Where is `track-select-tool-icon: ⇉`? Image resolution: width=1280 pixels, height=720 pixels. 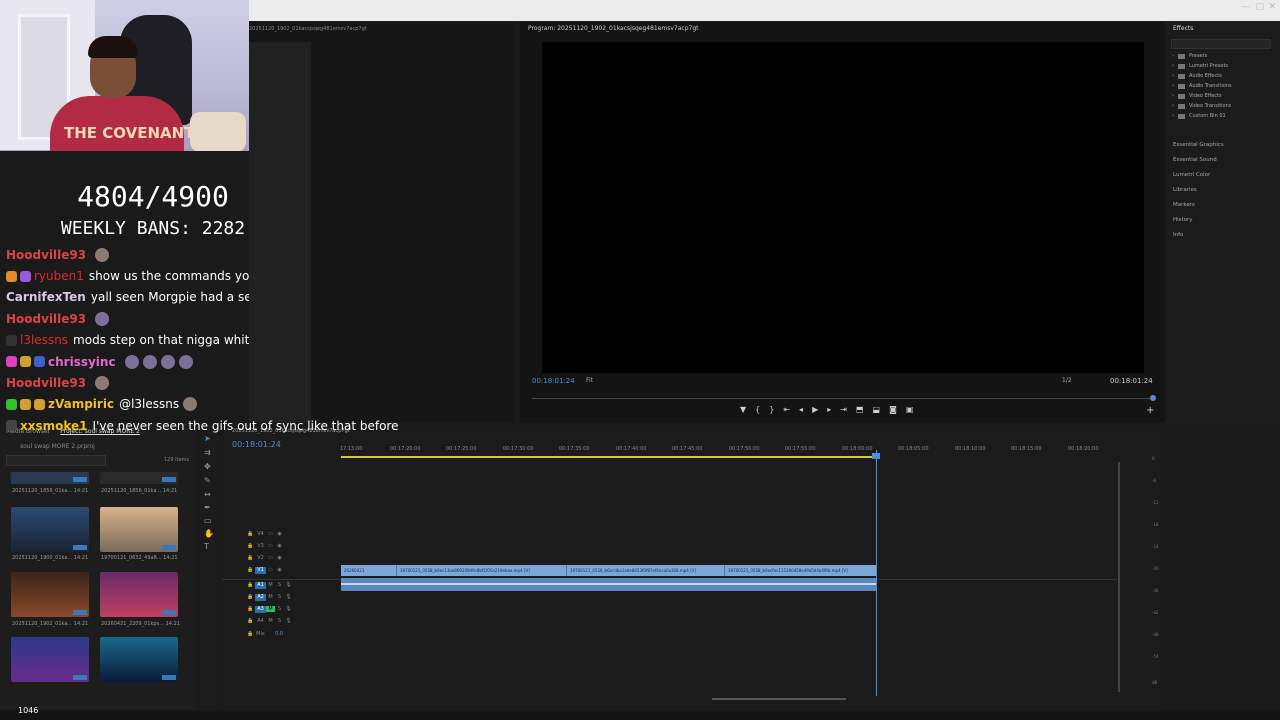
track-select-tool-icon: ⇉ is located at coordinates (207, 452).